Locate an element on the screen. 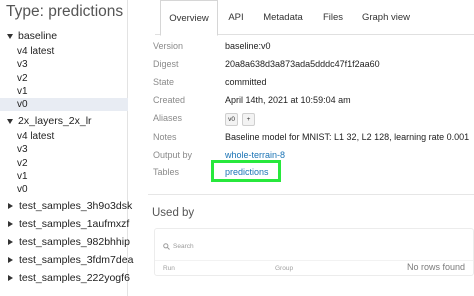 This screenshot has width=474, height=296. created-value: April 14th, 2021 at 10:59:04 am is located at coordinates (288, 100).